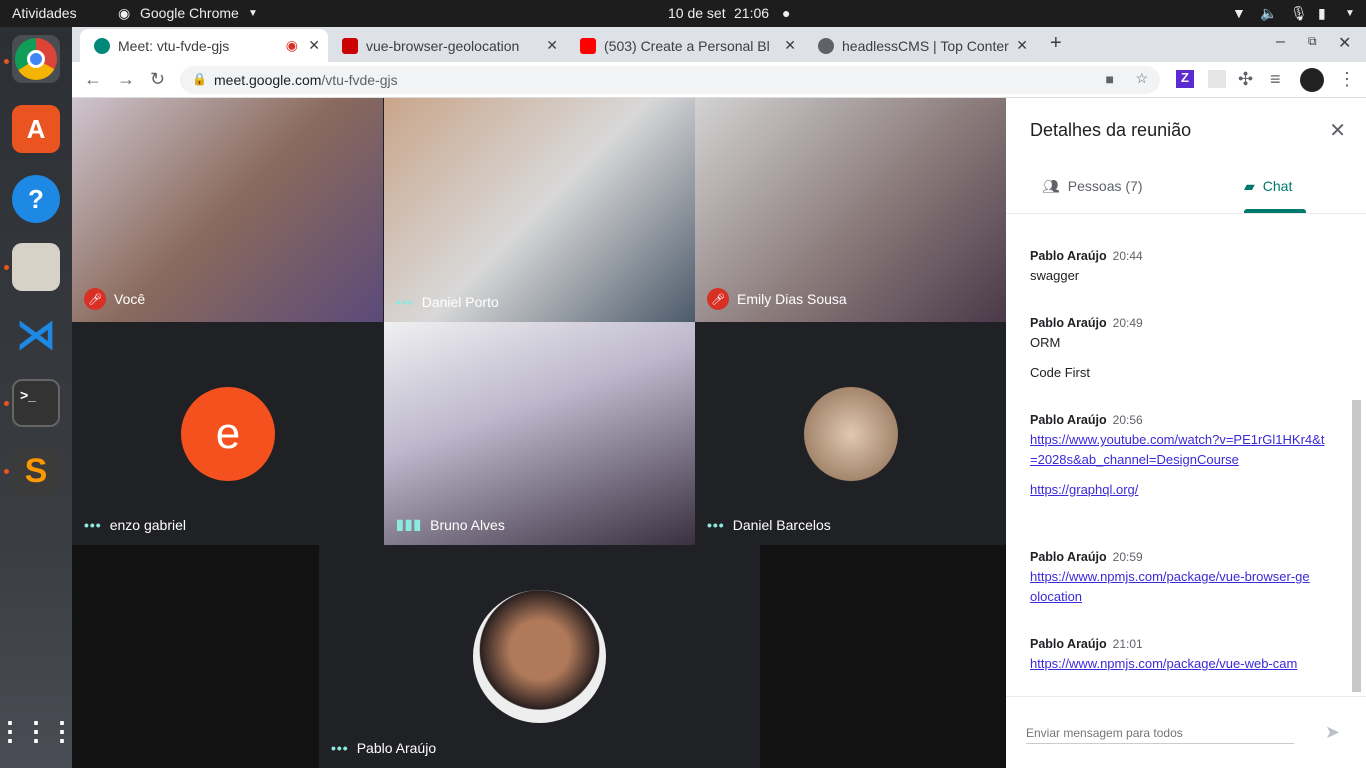 This screenshot has height=768, width=1366. What do you see at coordinates (1160, 733) in the screenshot?
I see `chat-message-input` at bounding box center [1160, 733].